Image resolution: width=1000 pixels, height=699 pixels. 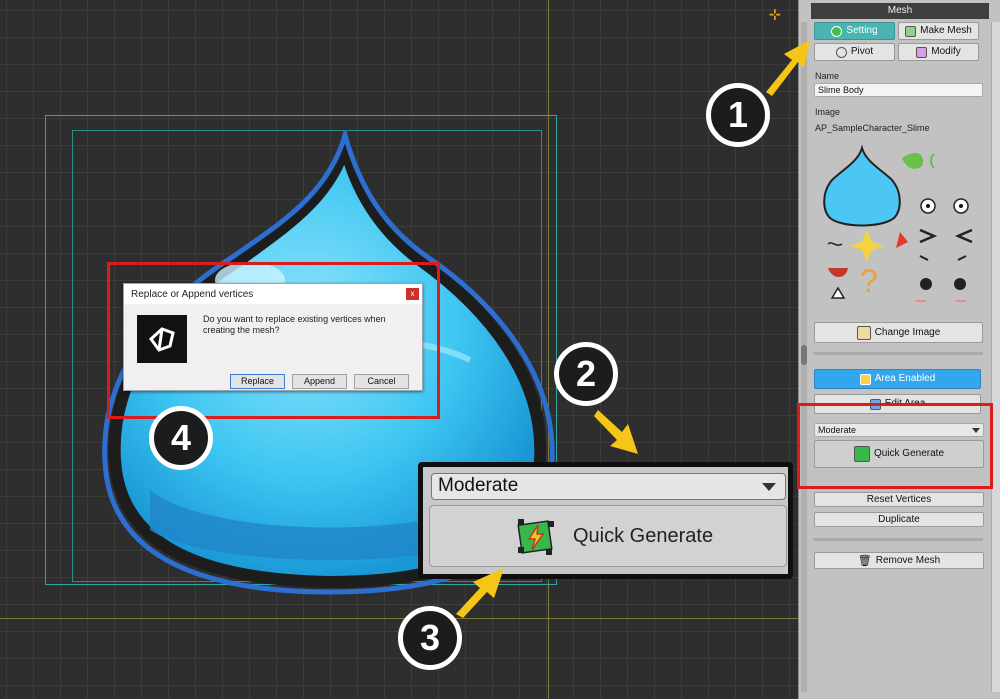 What do you see at coordinates (586, 374) in the screenshot?
I see `callout-badge-2: 2` at bounding box center [586, 374].